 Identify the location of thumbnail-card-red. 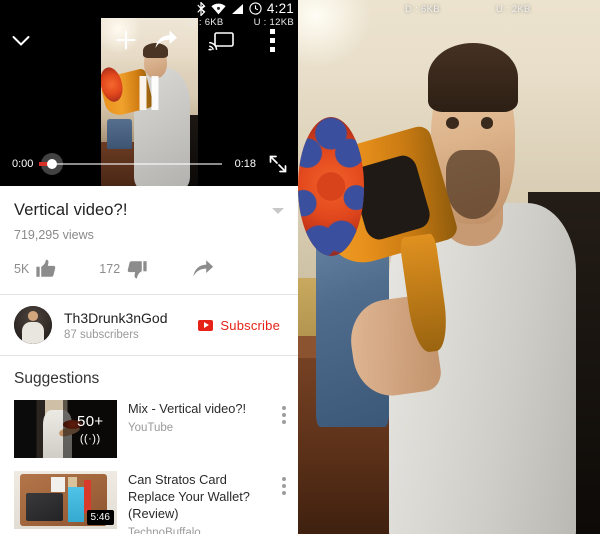
(88, 496).